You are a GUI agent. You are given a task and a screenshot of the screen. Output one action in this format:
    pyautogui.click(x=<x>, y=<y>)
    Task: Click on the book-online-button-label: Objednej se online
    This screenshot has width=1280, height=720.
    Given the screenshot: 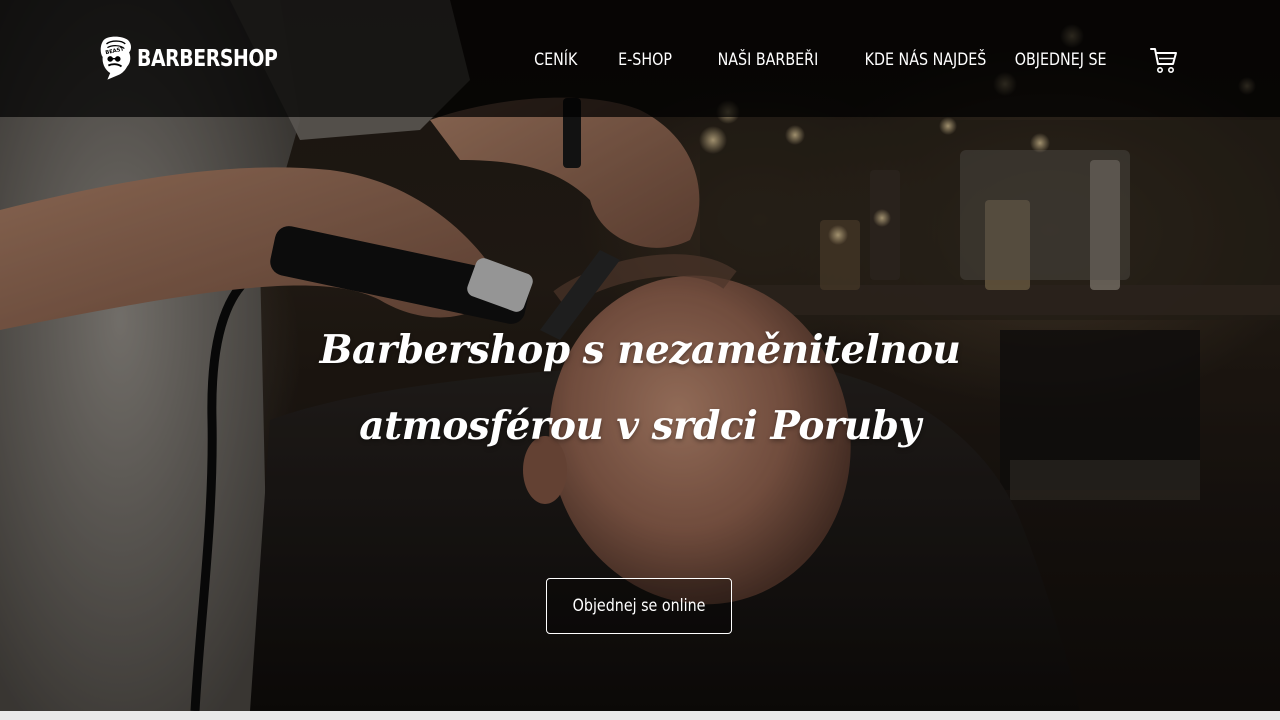 What is the action you would take?
    pyautogui.click(x=639, y=606)
    